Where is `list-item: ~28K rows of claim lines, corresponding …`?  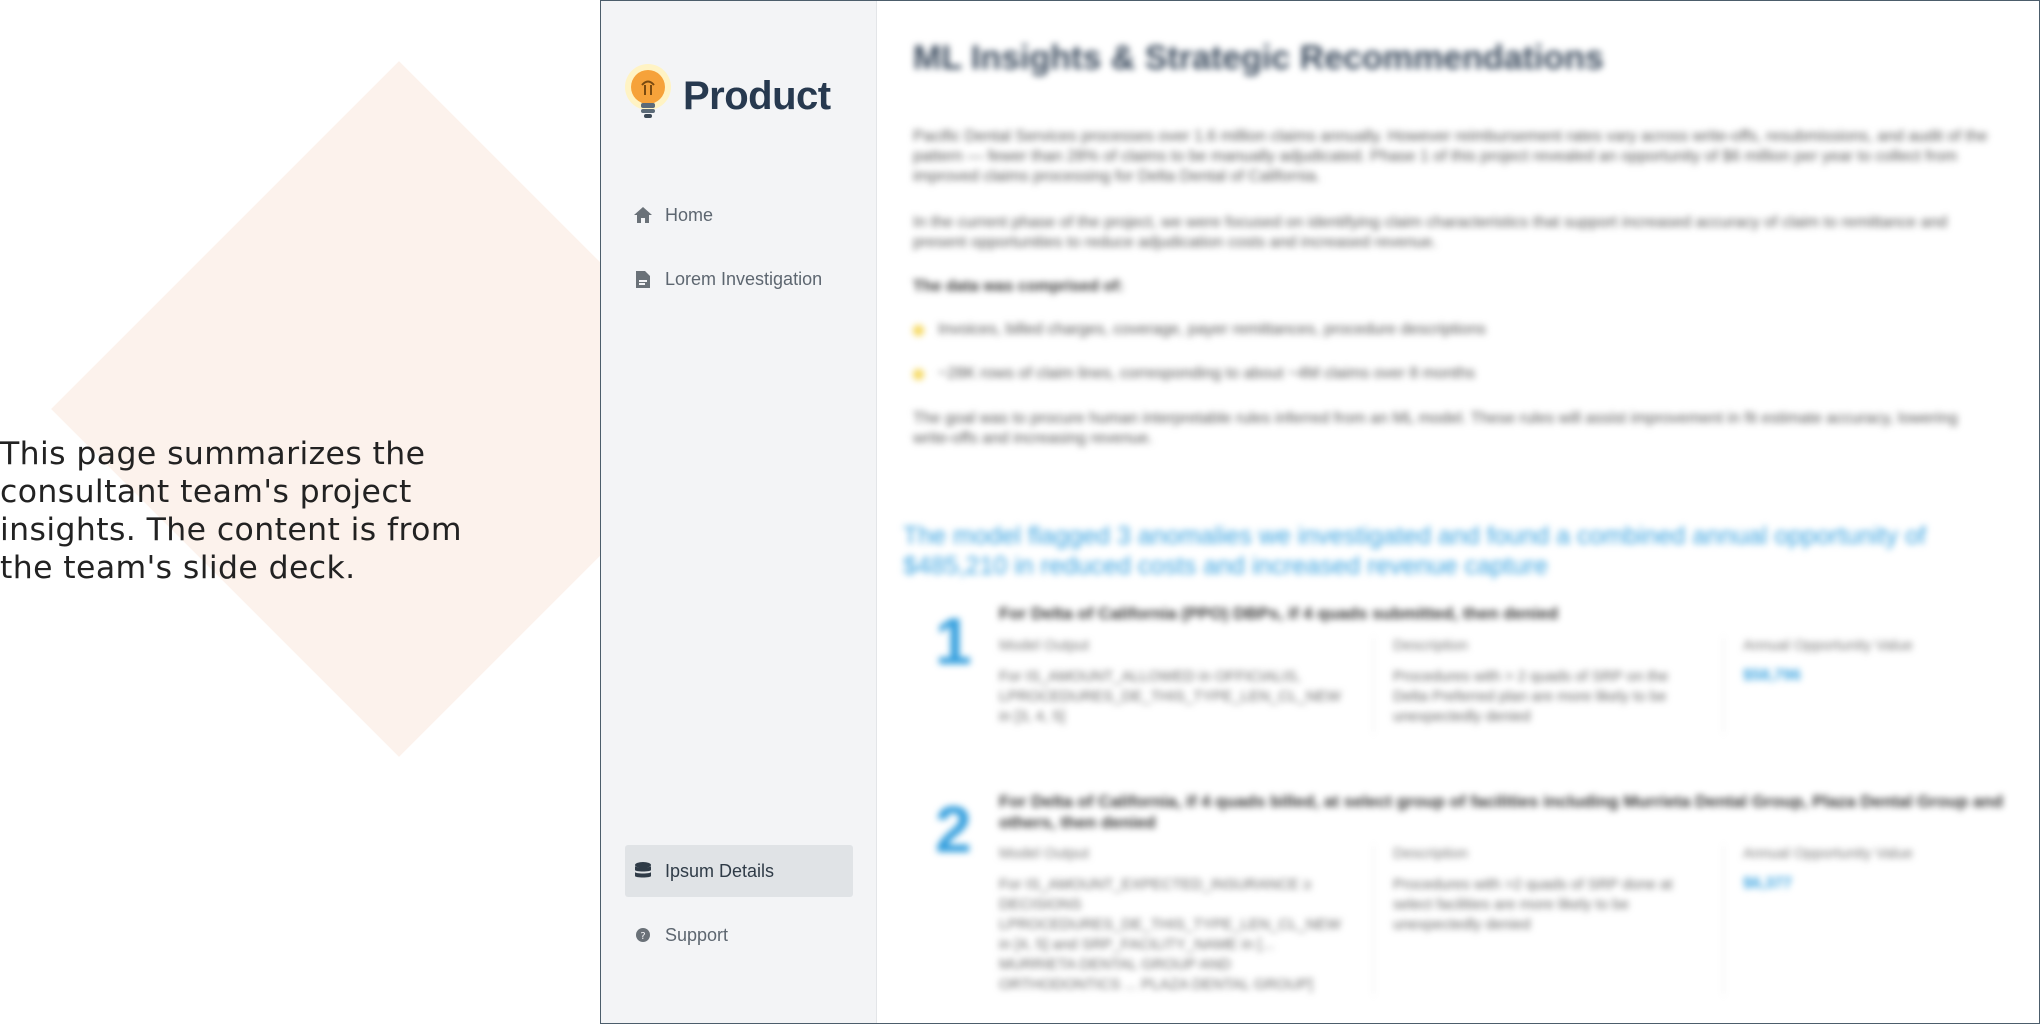
list-item: ~28K rows of claim lines, corresponding … is located at coordinates (1194, 374).